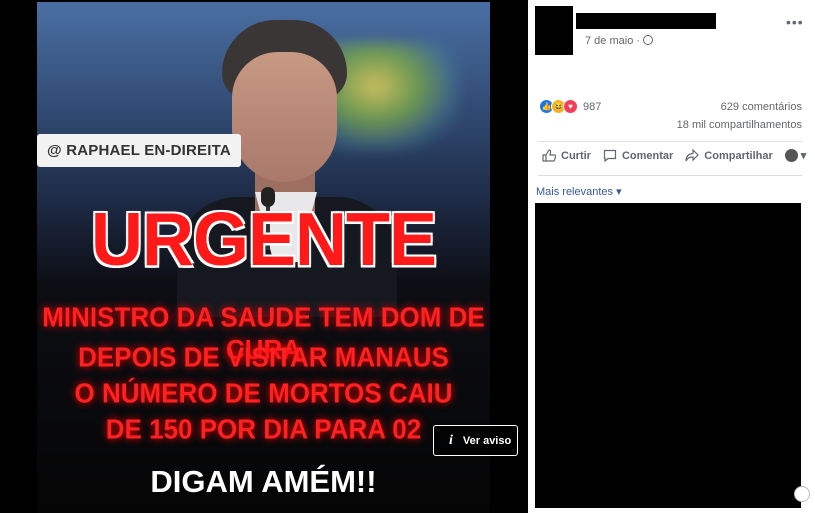  What do you see at coordinates (610, 155) in the screenshot?
I see `comment-icon` at bounding box center [610, 155].